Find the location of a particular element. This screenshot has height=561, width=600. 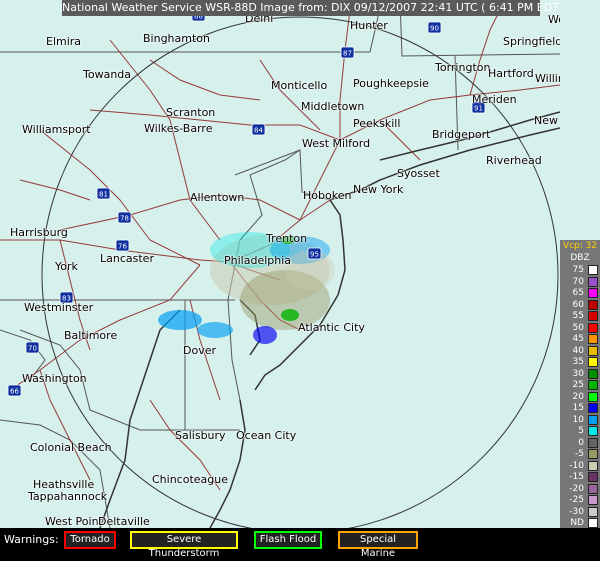

legend-level: 60 is located at coordinates (580, 305).